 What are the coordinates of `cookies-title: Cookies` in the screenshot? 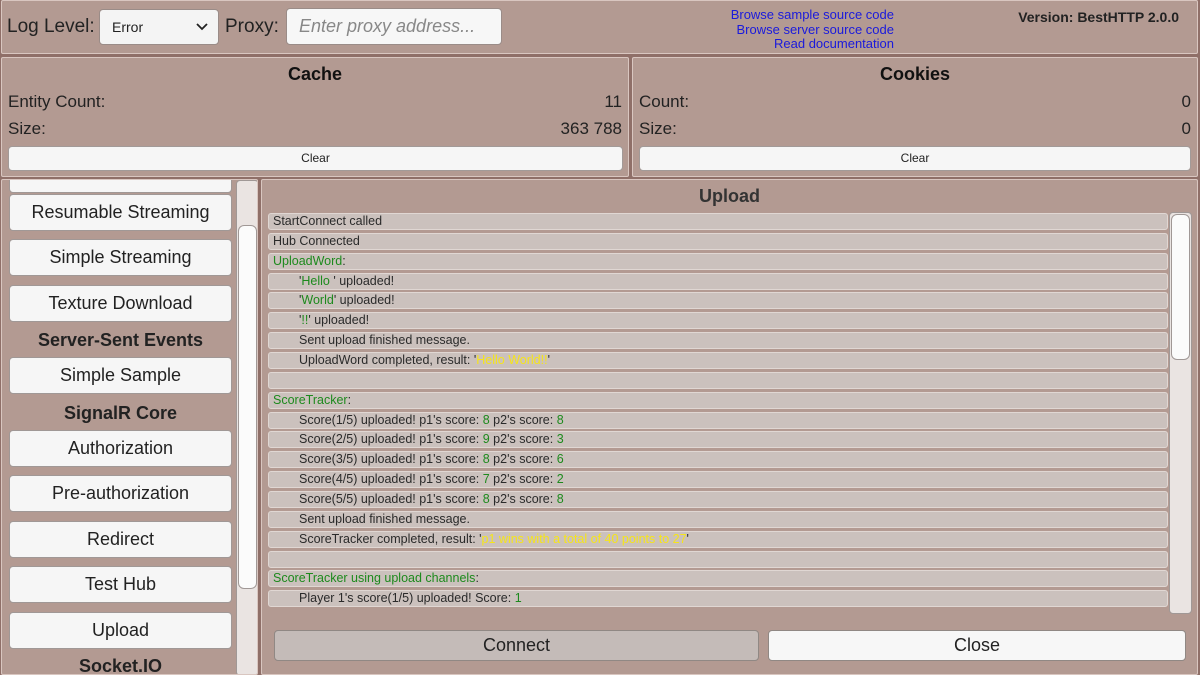 It's located at (915, 74).